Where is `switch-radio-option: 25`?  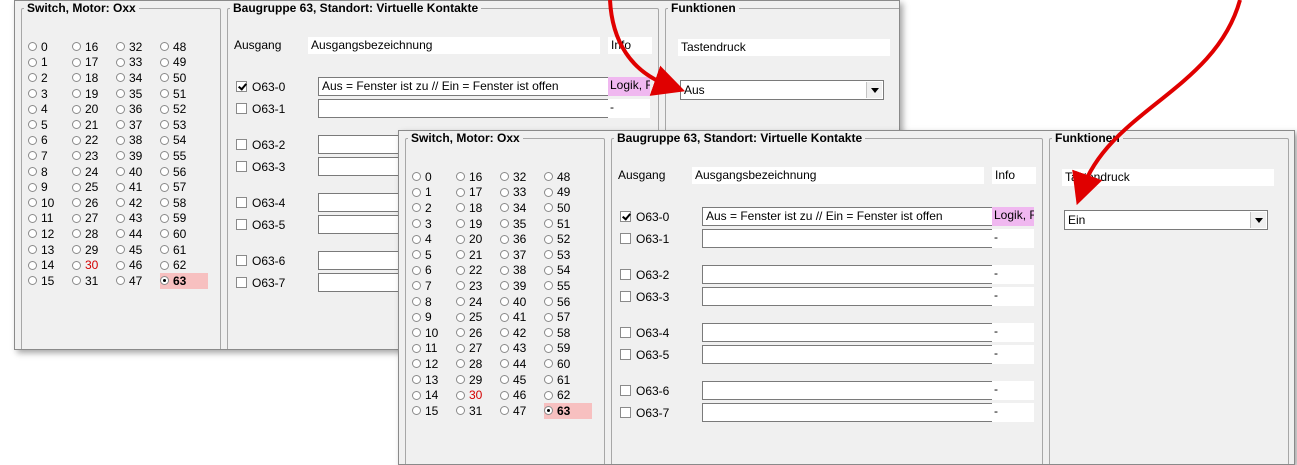 switch-radio-option: 25 is located at coordinates (478, 317).